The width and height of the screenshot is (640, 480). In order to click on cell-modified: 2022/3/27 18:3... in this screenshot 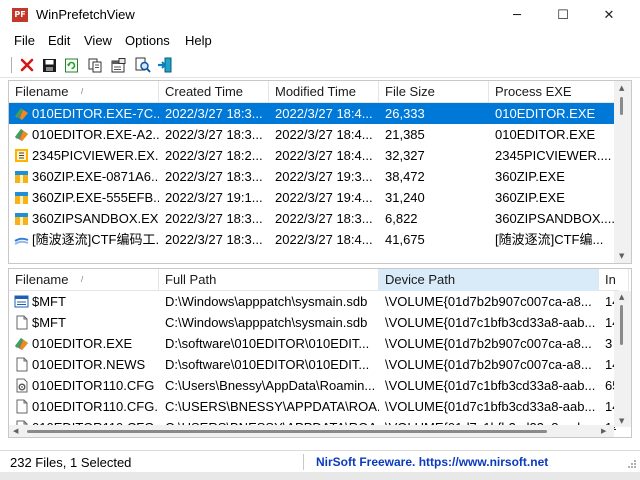, I will do `click(324, 218)`.